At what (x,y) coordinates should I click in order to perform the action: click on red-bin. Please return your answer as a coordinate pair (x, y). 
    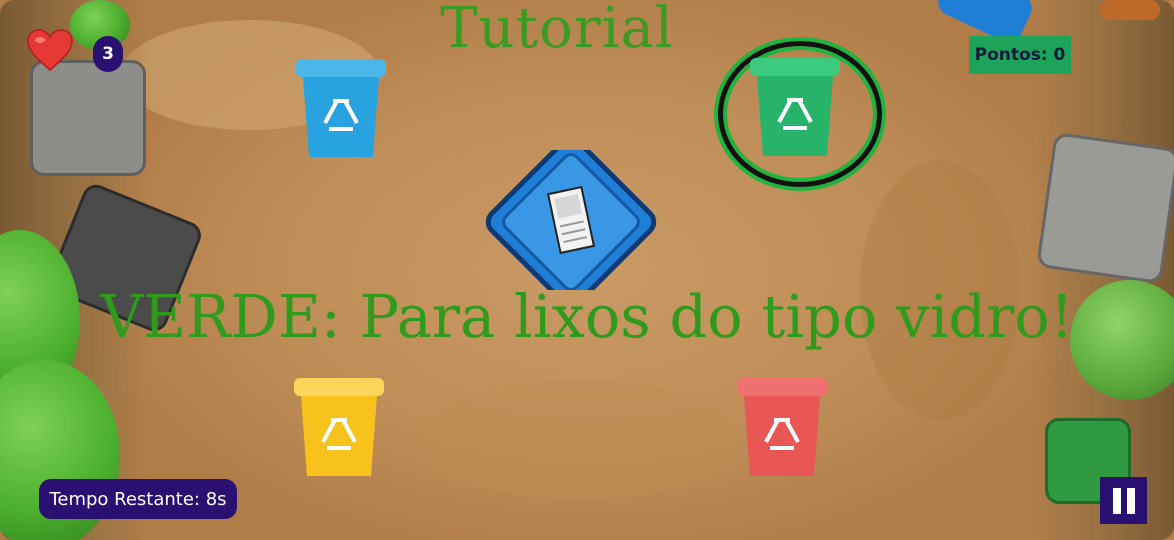
    Looking at the image, I should click on (782, 428).